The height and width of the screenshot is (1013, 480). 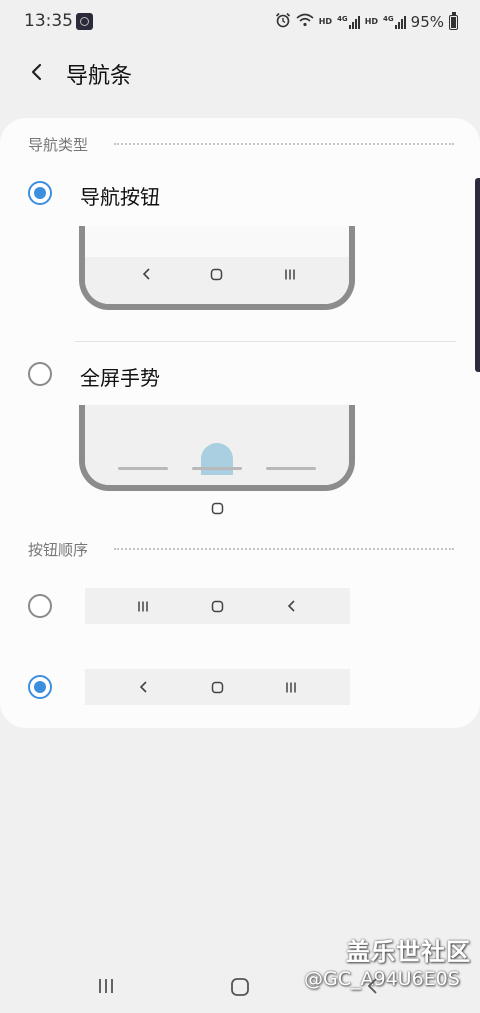 I want to click on order-preview-recents-home-back, so click(x=217, y=606).